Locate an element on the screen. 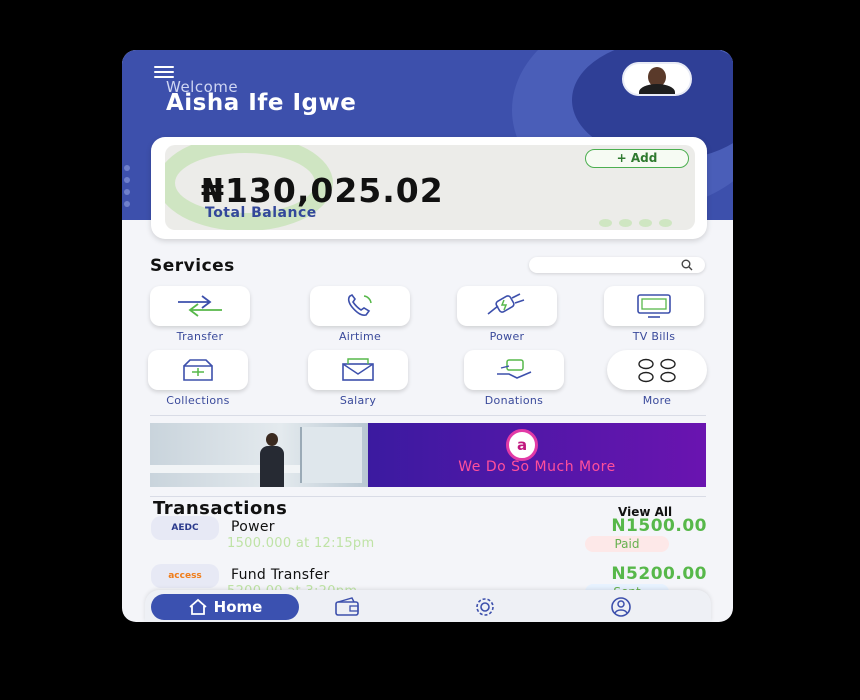 The width and height of the screenshot is (860, 700). services-search-input is located at coordinates (617, 265).